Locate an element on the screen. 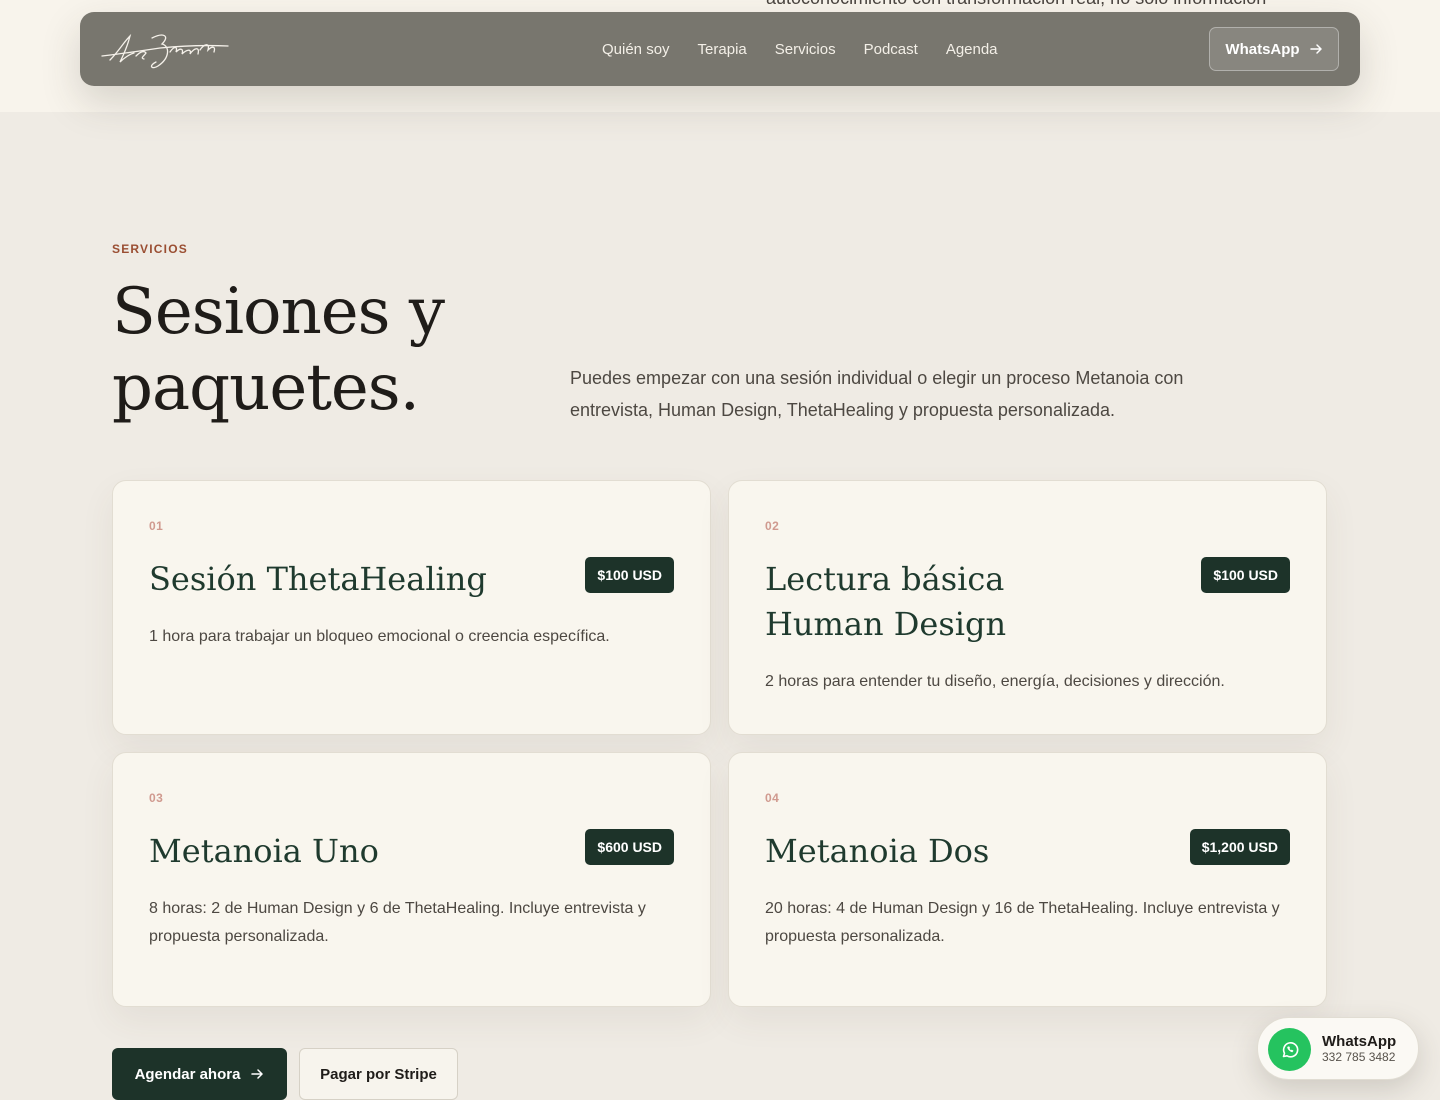 This screenshot has height=1100, width=1440. whatsapp-floating-button: WhatsApp 332 785 3482 is located at coordinates (1338, 1048).